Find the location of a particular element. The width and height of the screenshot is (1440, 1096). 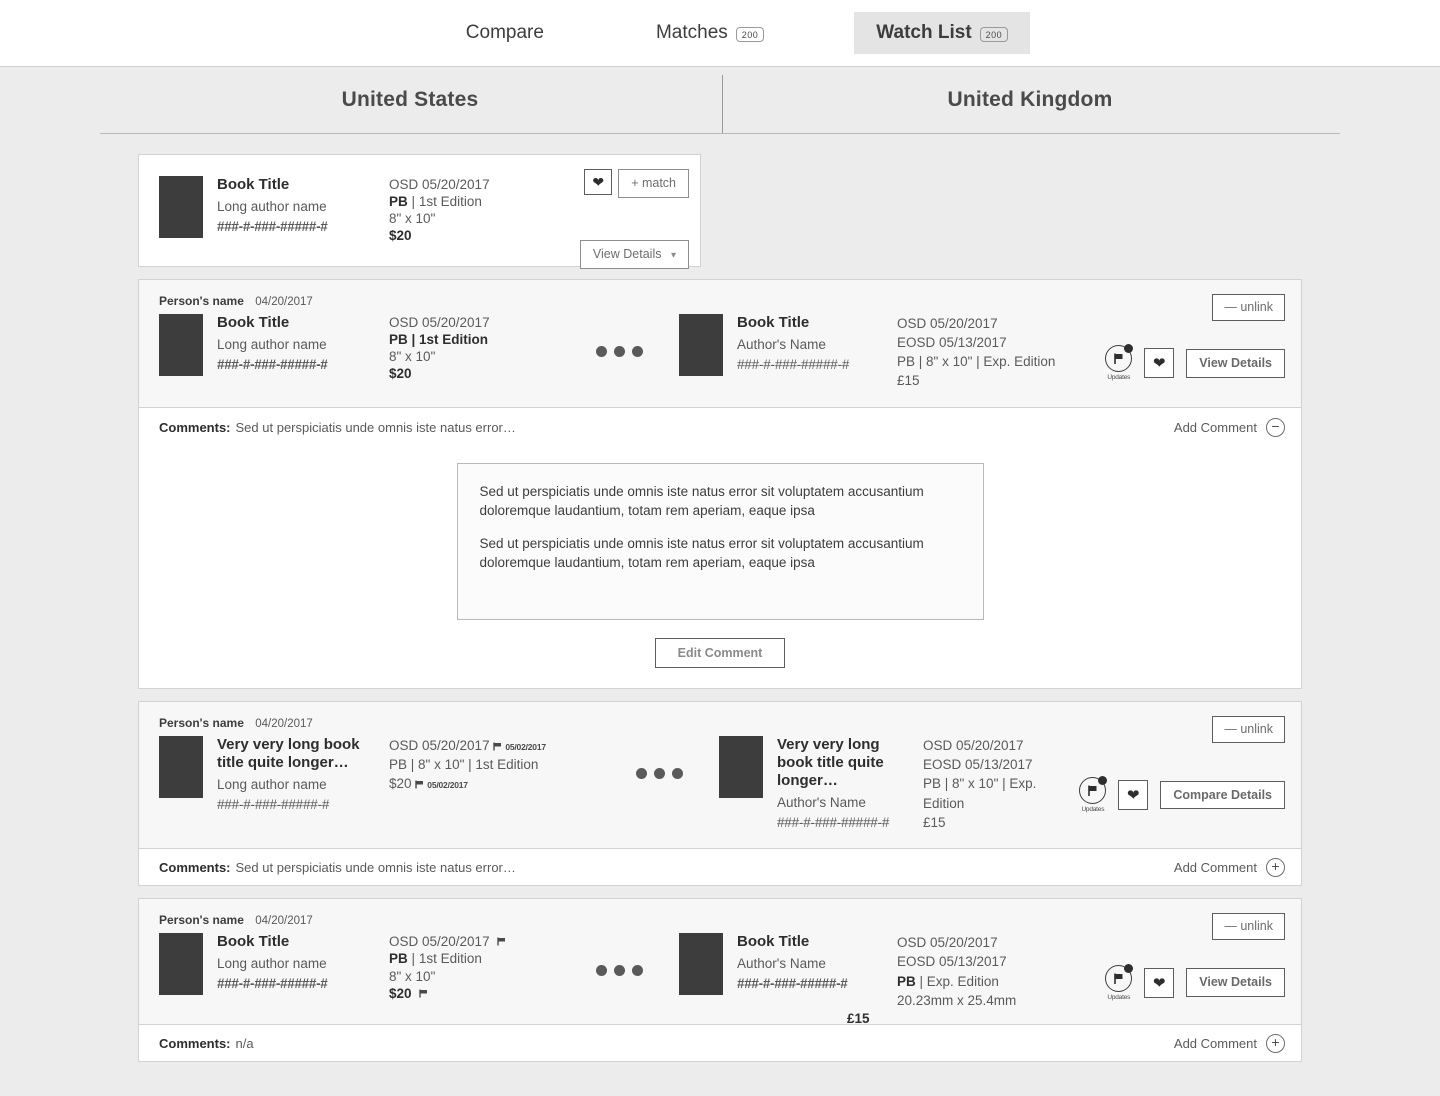

minus-icon: — is located at coordinates (1230, 926).